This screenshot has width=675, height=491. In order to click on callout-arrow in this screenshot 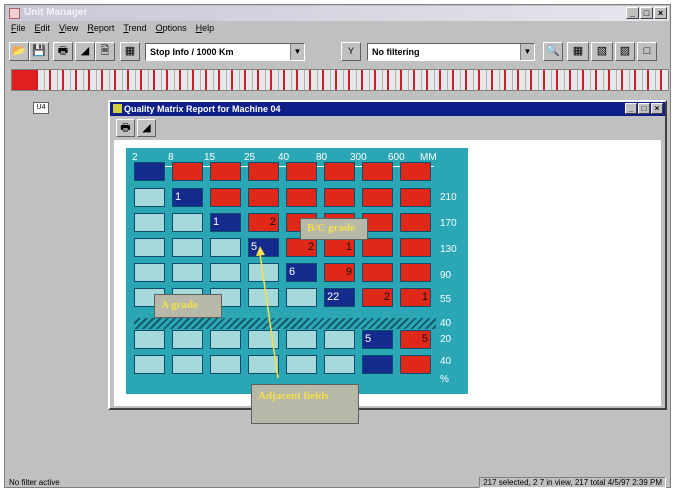, I will do `click(267, 312)`.